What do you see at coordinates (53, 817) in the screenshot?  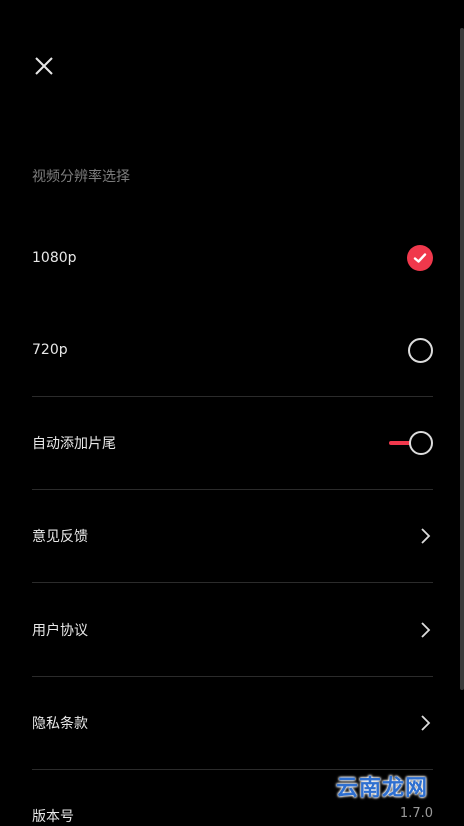 I see `version-label: 版本号` at bounding box center [53, 817].